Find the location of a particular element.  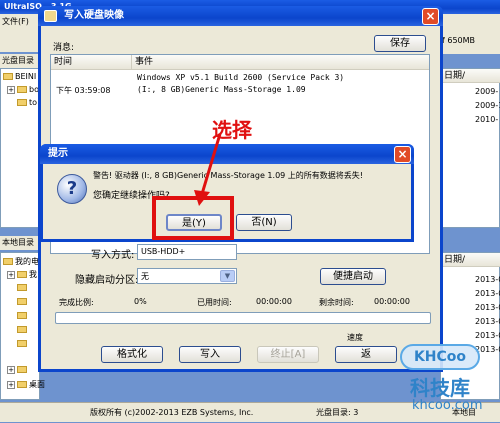

tree-item: + 我 is located at coordinates (22, 274).